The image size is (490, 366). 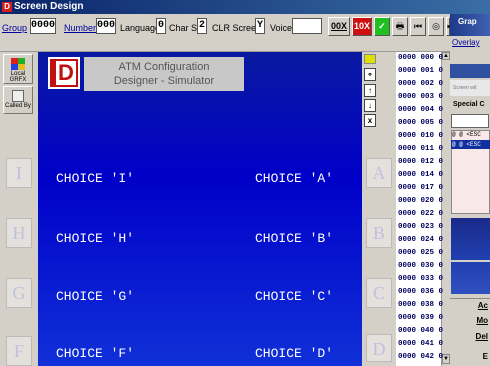 I want to click on scroll-up-icon: ▲, so click(x=446, y=56).